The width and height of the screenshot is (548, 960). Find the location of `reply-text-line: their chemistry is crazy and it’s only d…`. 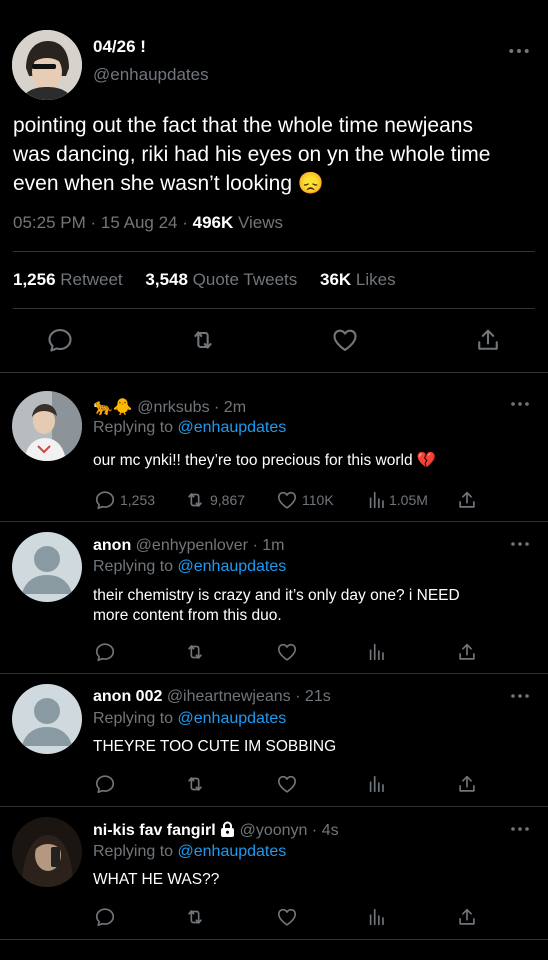

reply-text-line: their chemistry is crazy and it’s only d… is located at coordinates (276, 595).